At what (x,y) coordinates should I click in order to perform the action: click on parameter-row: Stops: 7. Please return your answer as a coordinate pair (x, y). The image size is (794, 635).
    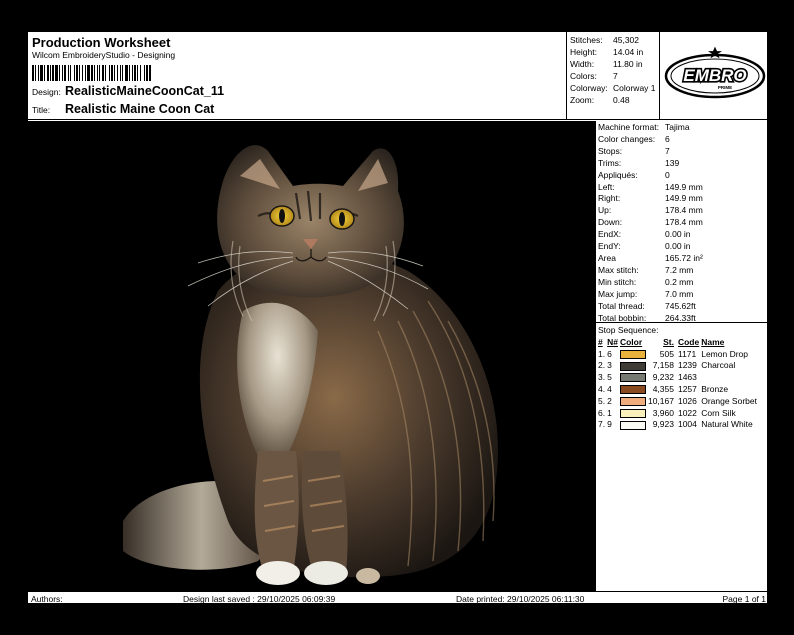
    Looking at the image, I should click on (682, 152).